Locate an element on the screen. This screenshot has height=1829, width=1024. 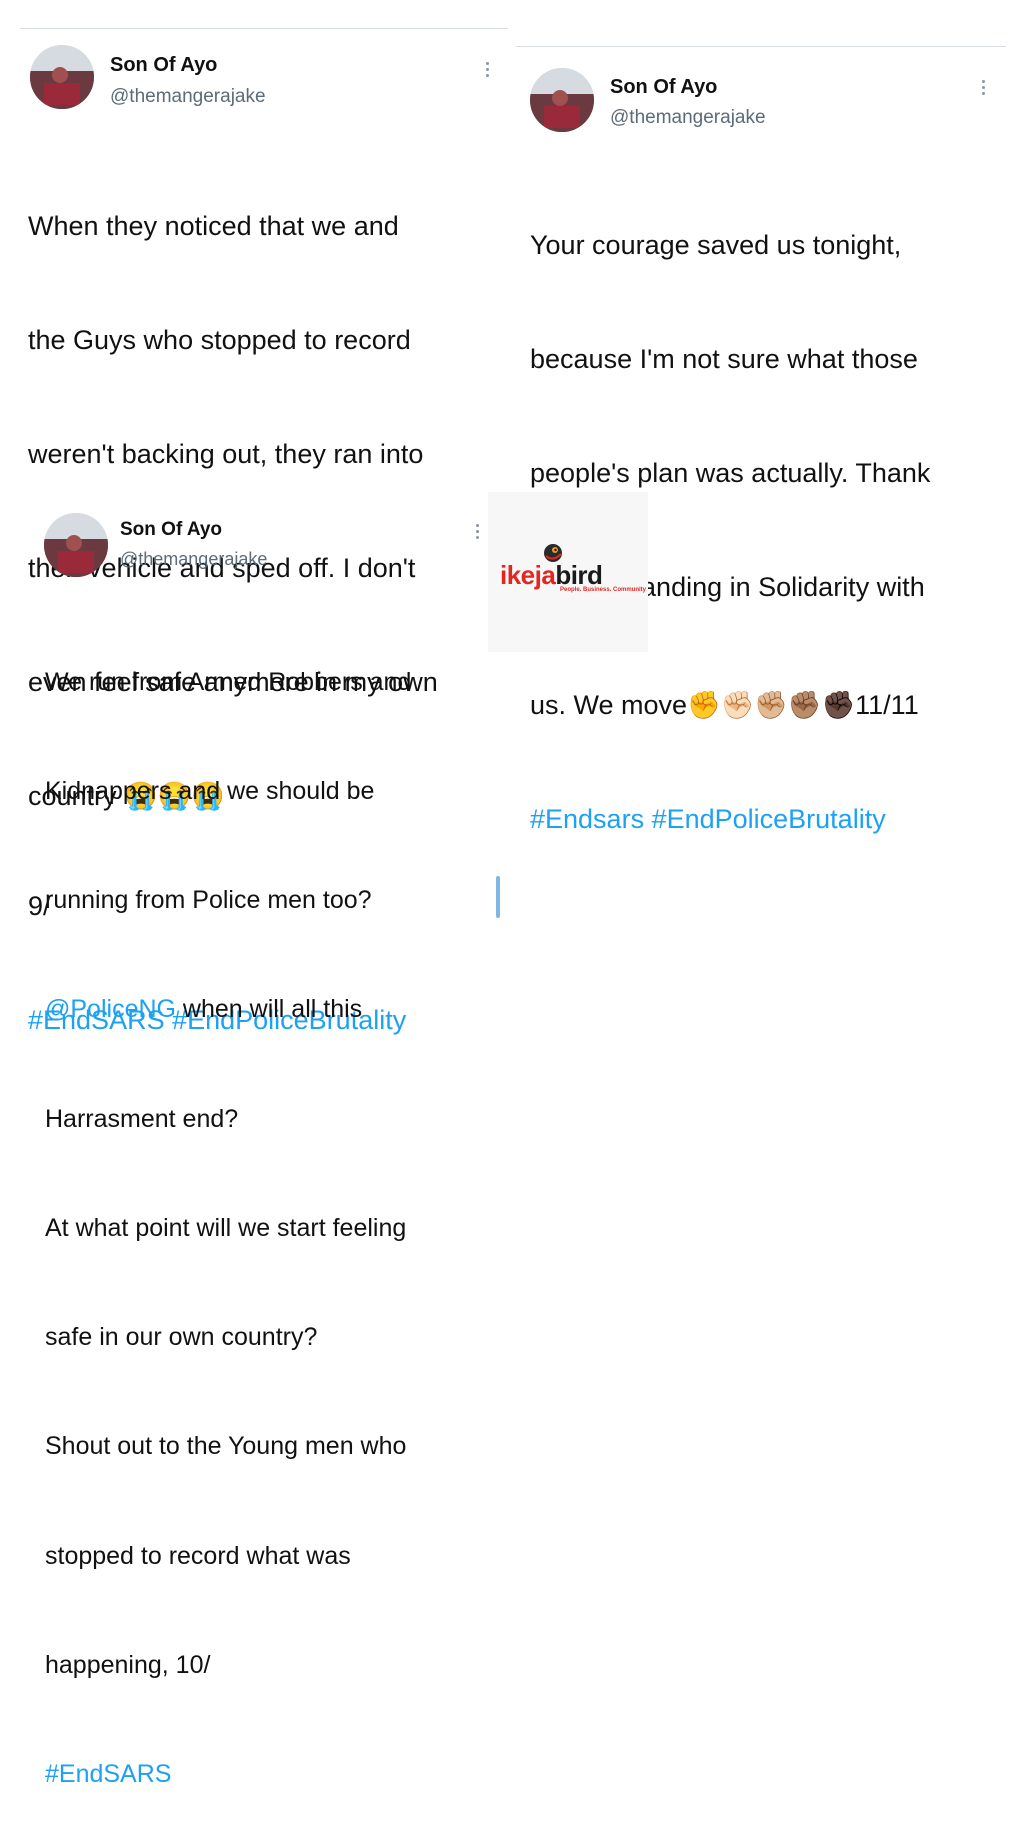
tweet-line: When they noticed that we and is located at coordinates (213, 226).